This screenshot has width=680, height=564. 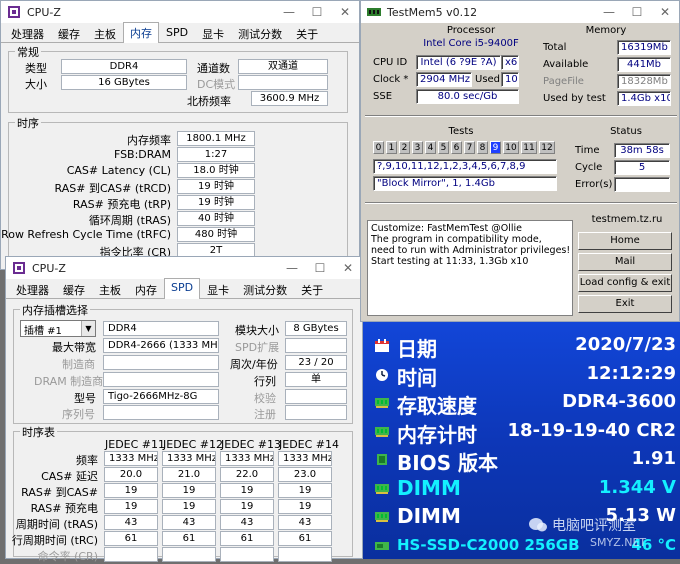 I want to click on window-title: CPU-Z, so click(x=49, y=268).